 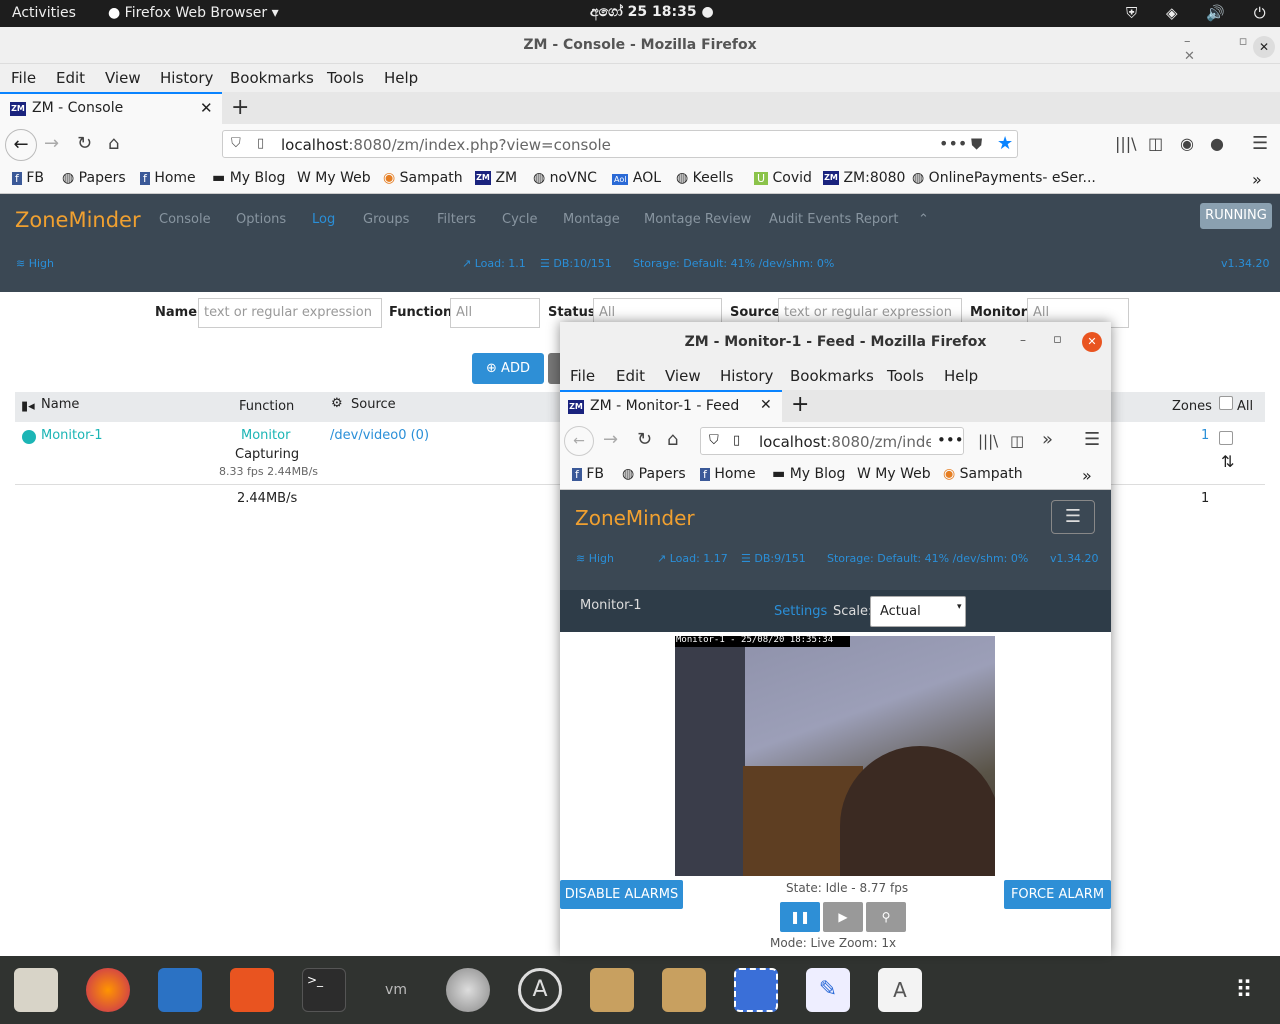 I want to click on popup-menu-view: View, so click(x=683, y=376).